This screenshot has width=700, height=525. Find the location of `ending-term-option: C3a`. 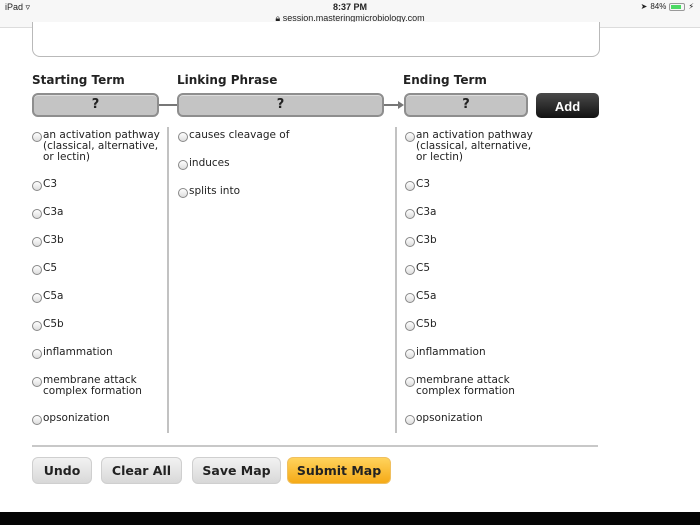

ending-term-option: C3a is located at coordinates (470, 212).